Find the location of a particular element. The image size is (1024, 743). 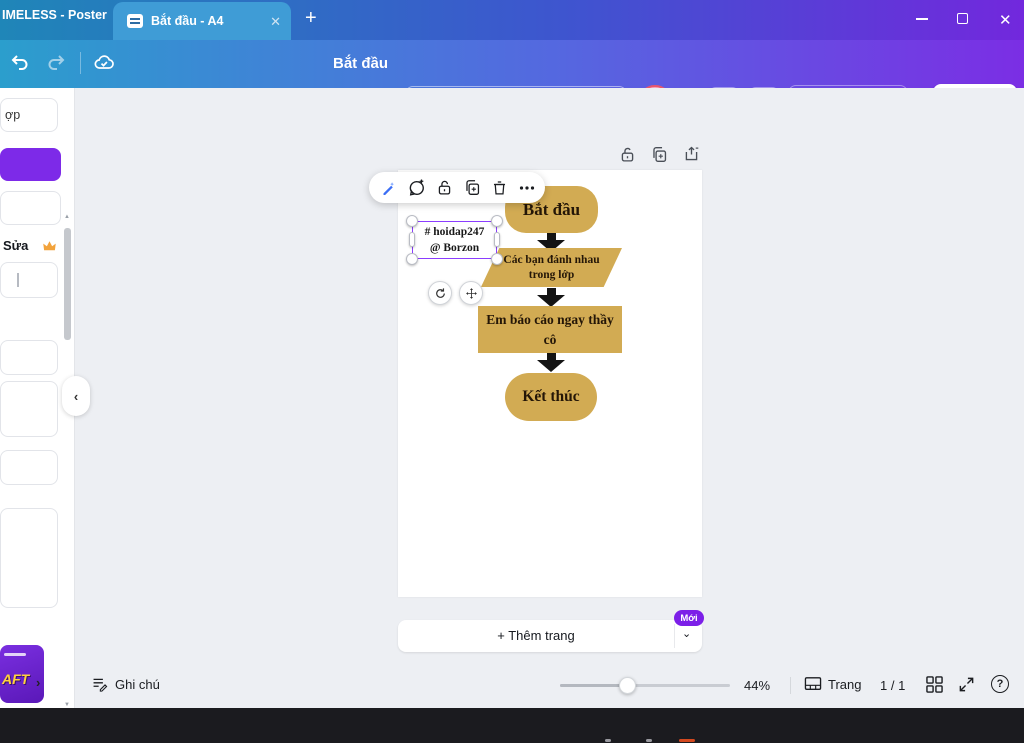

flowchart-node-io: Các bạn đánh nhau trong lớp is located at coordinates (551, 267).